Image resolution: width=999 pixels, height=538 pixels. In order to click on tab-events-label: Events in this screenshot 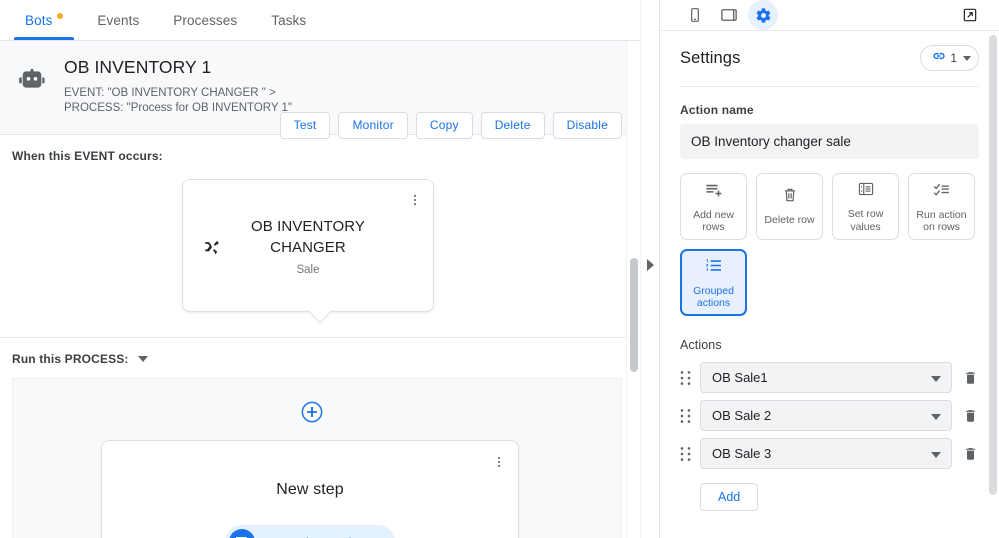, I will do `click(118, 20)`.